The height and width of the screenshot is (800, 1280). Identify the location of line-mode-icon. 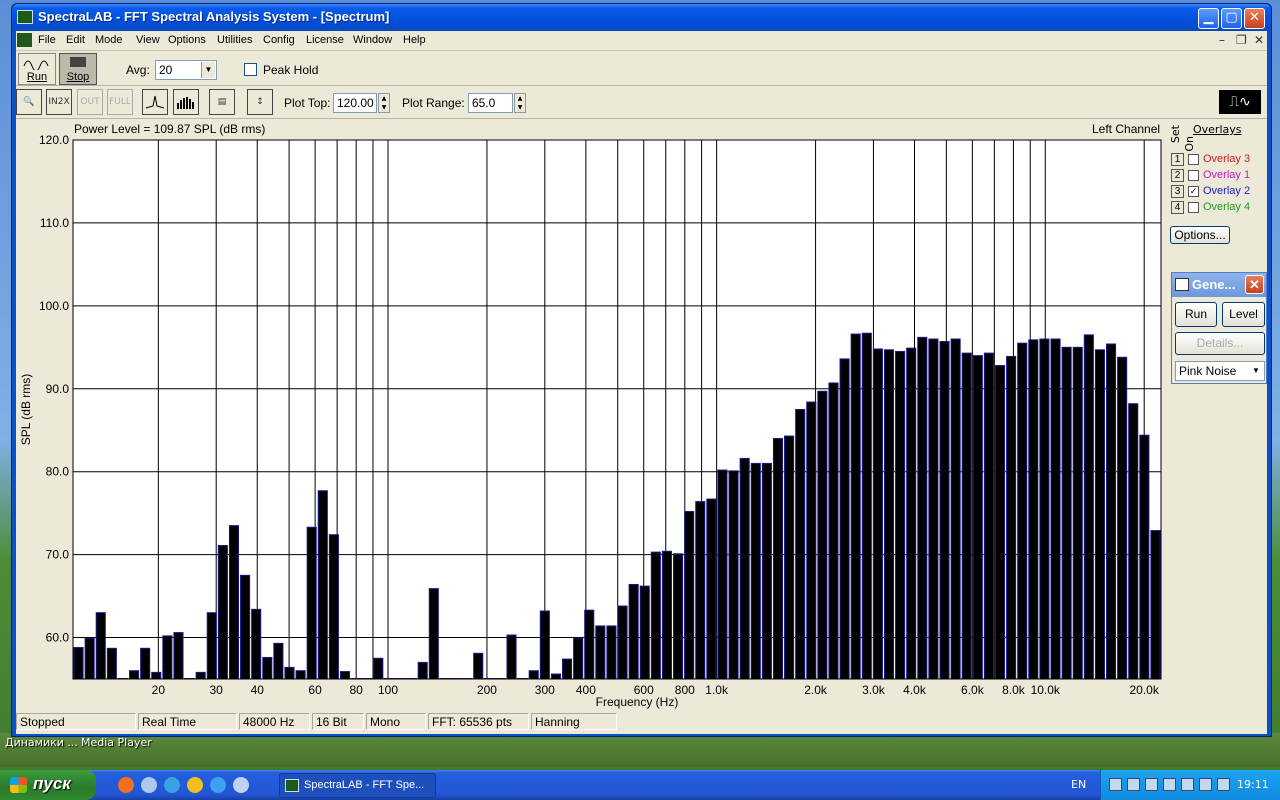
(155, 102).